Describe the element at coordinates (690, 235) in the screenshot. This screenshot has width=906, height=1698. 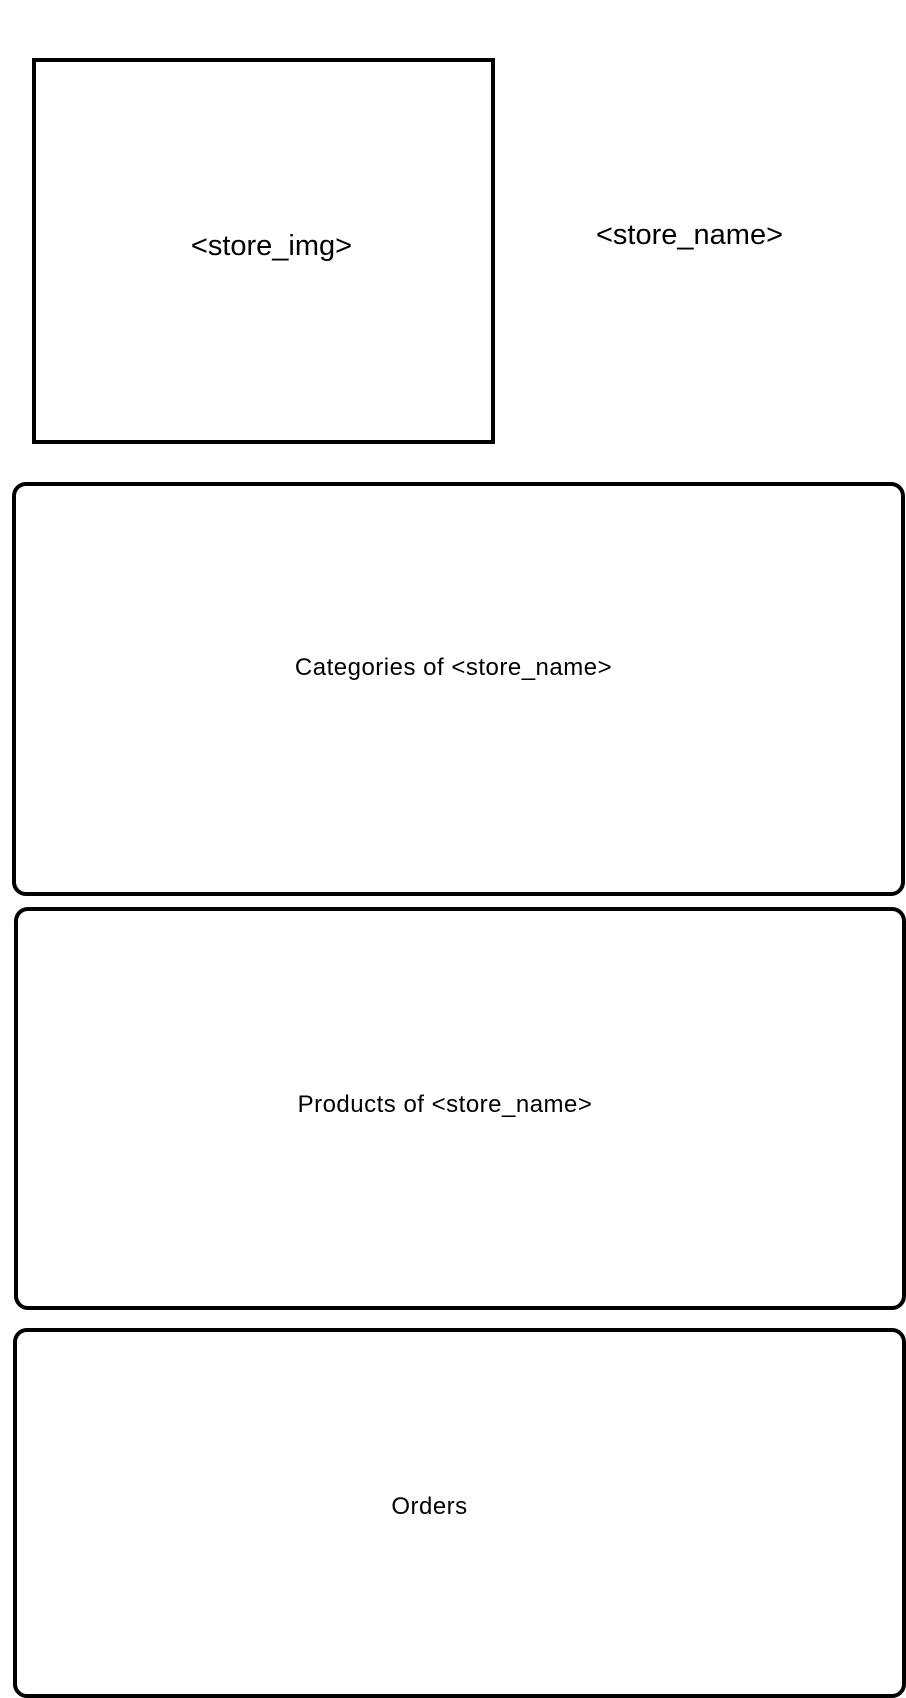
I see `store-name: <store_name>` at that location.